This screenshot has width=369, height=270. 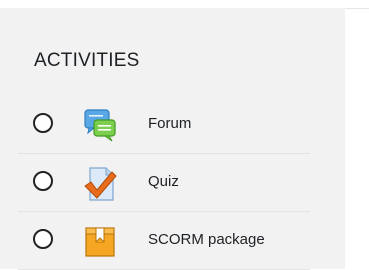 What do you see at coordinates (43, 239) in the screenshot?
I see `scorm-package-radio` at bounding box center [43, 239].